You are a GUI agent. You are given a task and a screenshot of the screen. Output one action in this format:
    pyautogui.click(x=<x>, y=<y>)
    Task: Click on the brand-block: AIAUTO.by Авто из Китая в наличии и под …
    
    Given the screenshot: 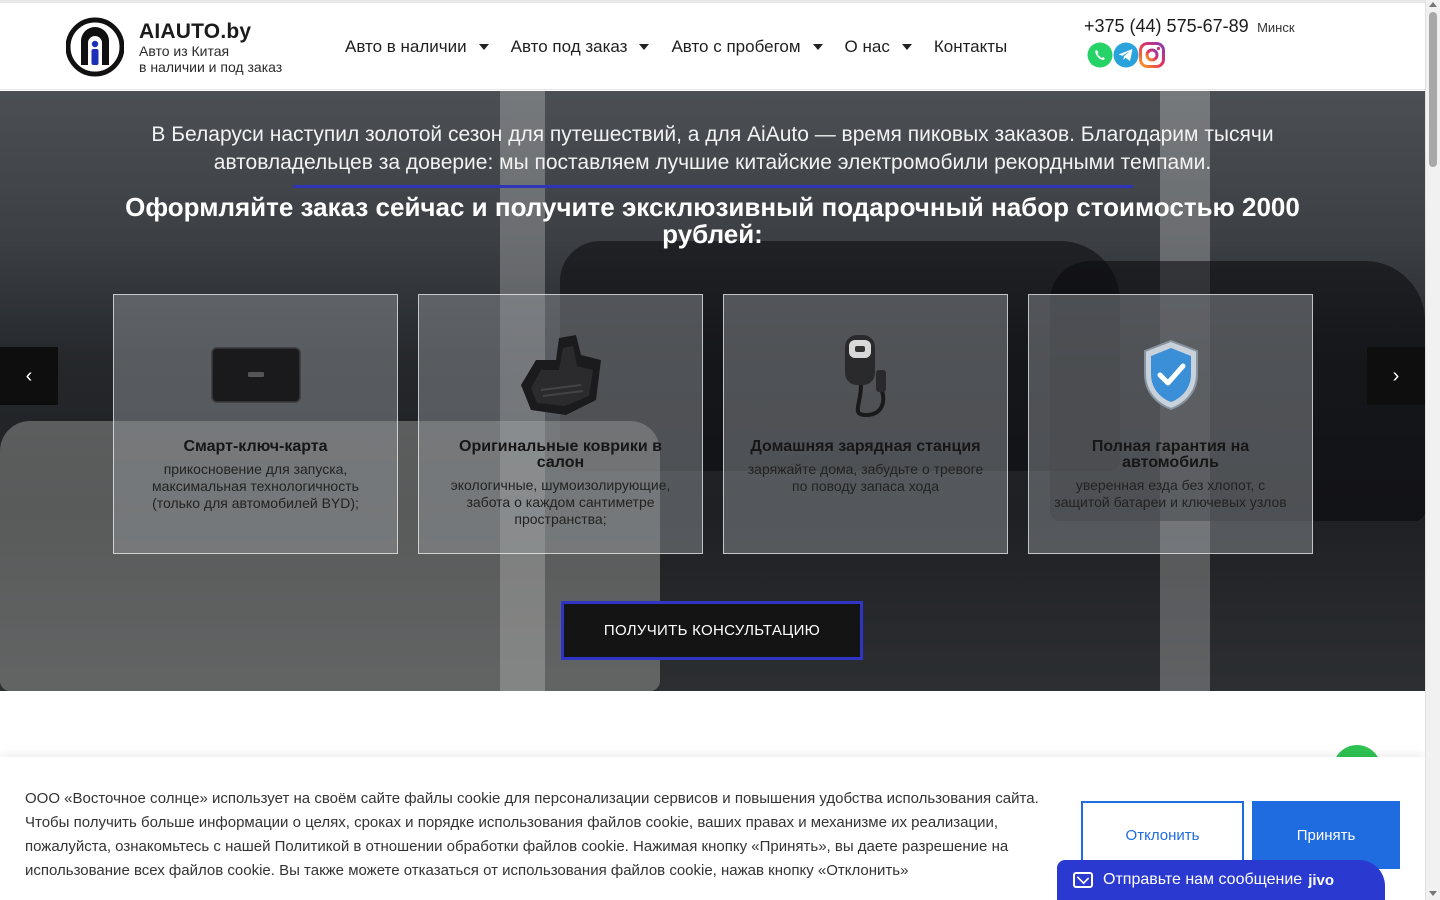 What is the action you would take?
    pyautogui.click(x=210, y=47)
    